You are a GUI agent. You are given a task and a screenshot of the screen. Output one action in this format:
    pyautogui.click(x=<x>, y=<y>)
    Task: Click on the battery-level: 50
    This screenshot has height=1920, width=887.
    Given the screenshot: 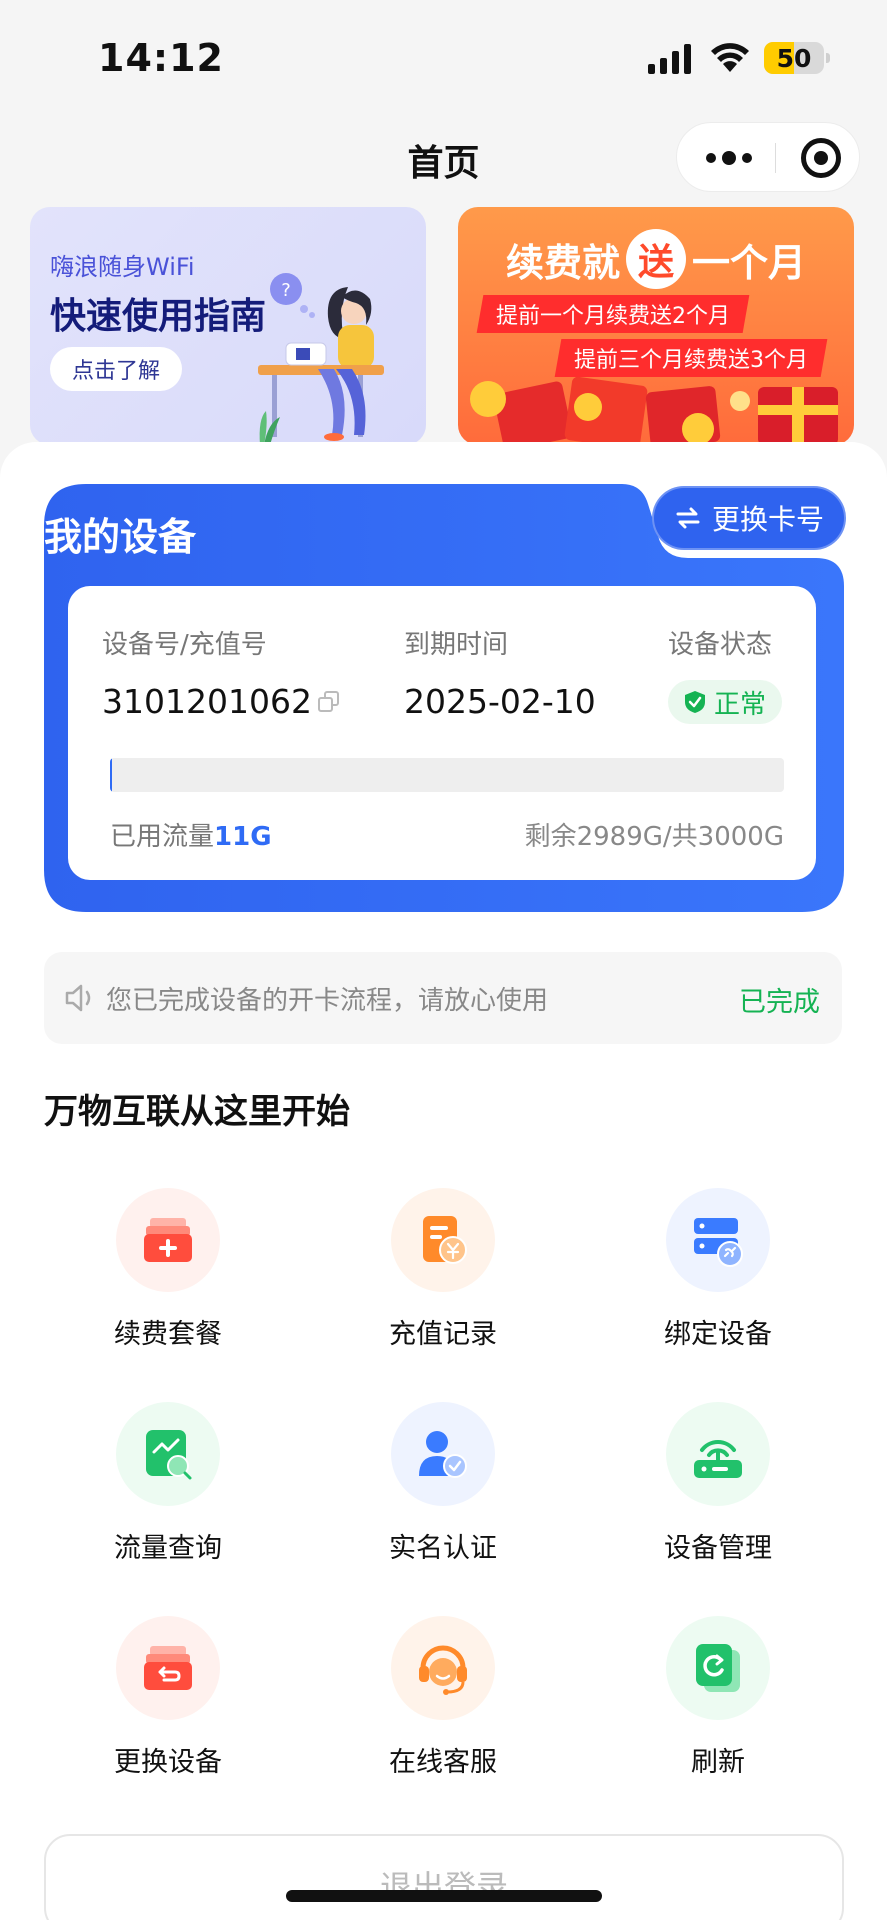 What is the action you would take?
    pyautogui.click(x=794, y=58)
    